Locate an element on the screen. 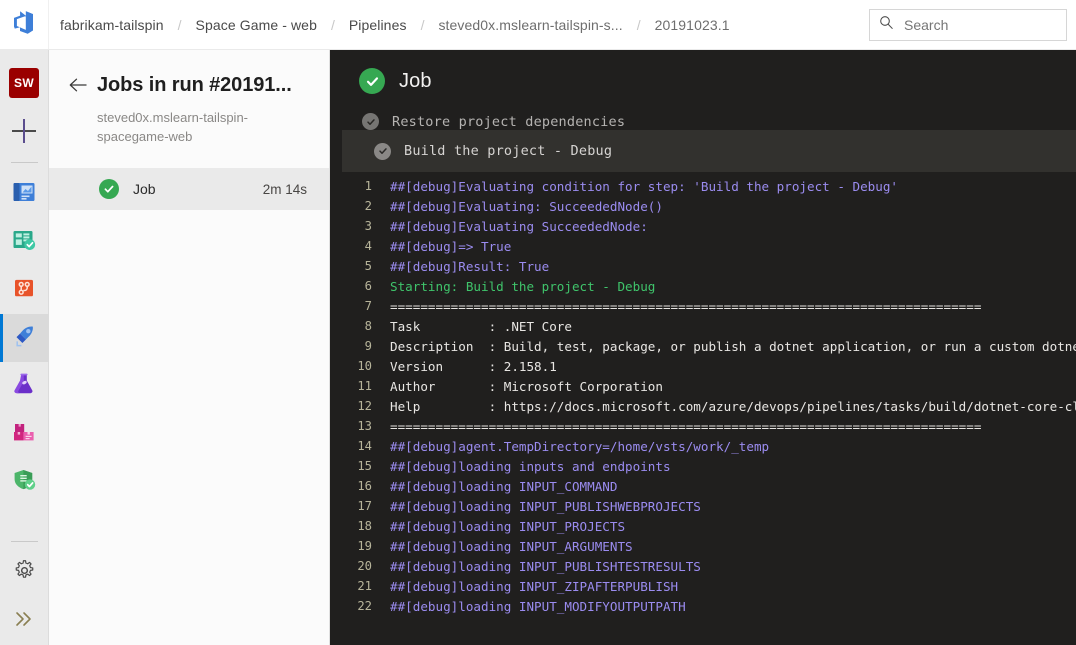 The height and width of the screenshot is (645, 1076). log-line: 5 ##[debug]Result: True is located at coordinates (703, 266).